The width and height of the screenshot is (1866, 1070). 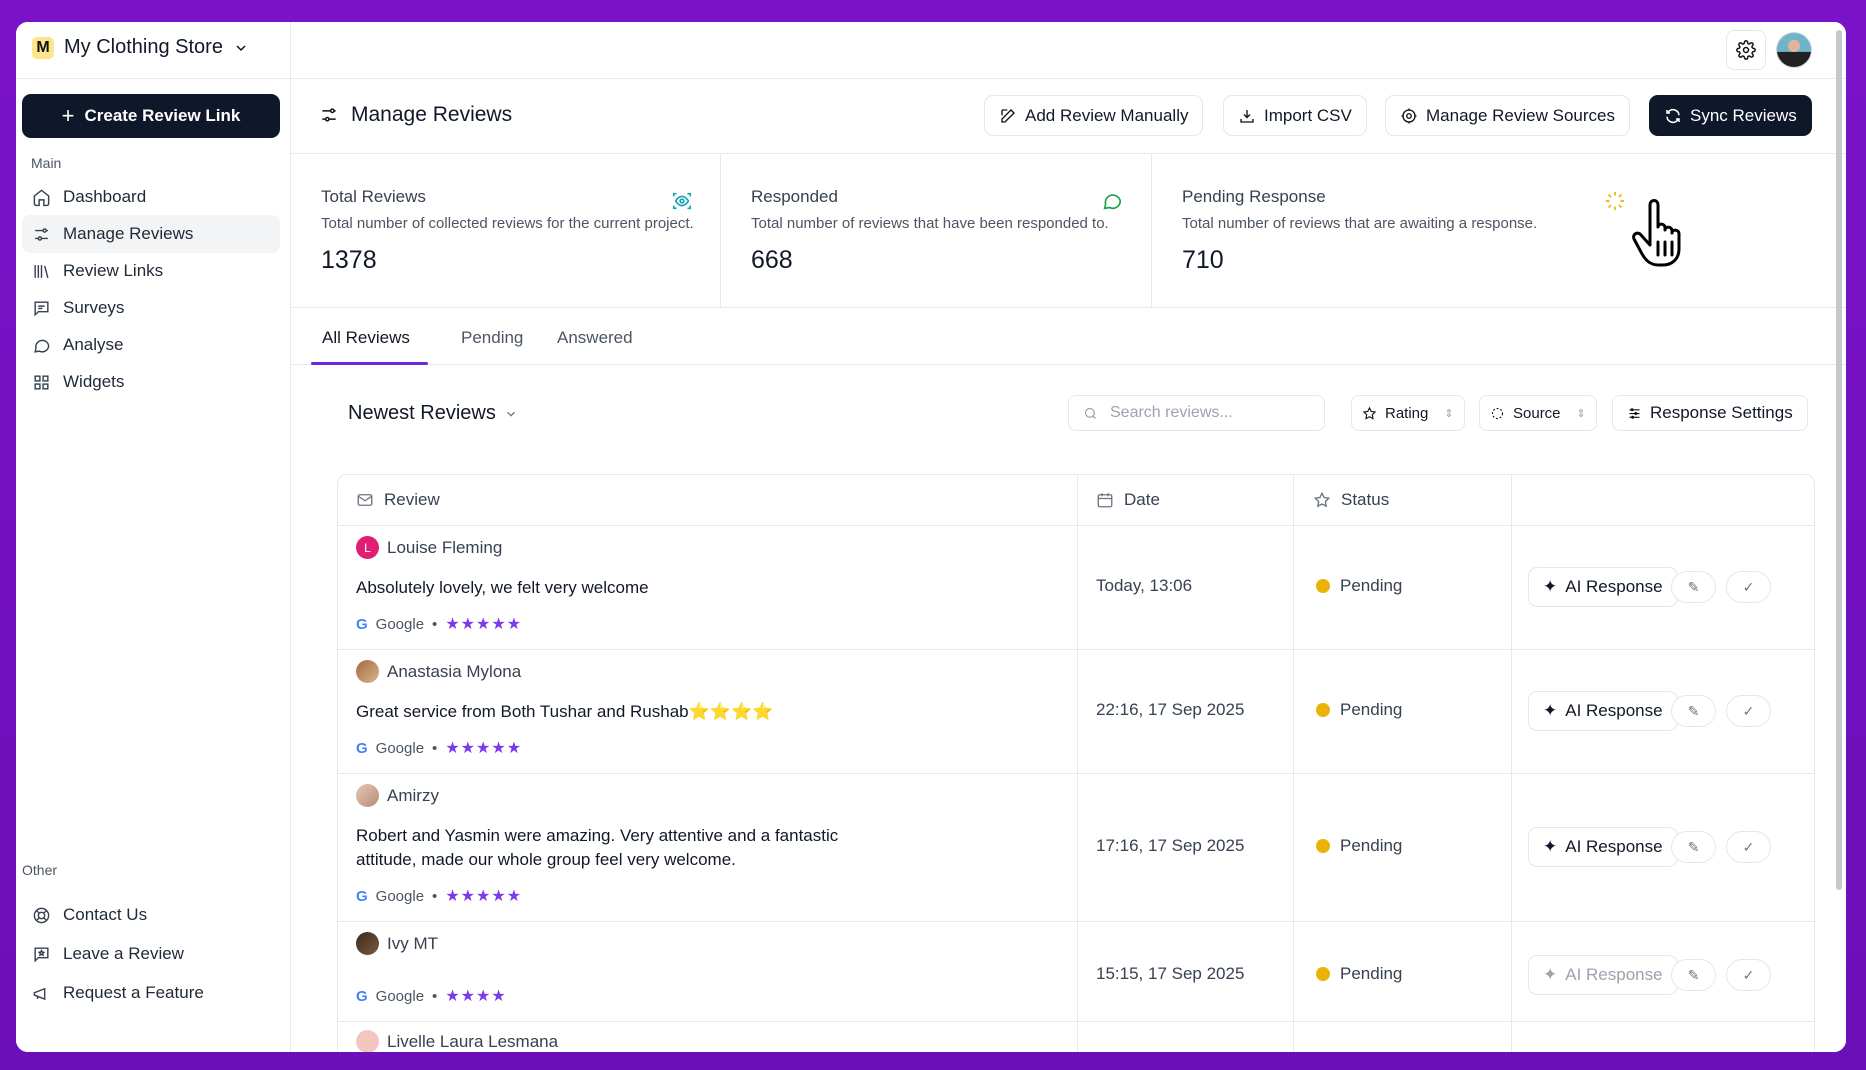 What do you see at coordinates (1507, 115) in the screenshot?
I see `manage-review-sources-button: Manage Review Sources` at bounding box center [1507, 115].